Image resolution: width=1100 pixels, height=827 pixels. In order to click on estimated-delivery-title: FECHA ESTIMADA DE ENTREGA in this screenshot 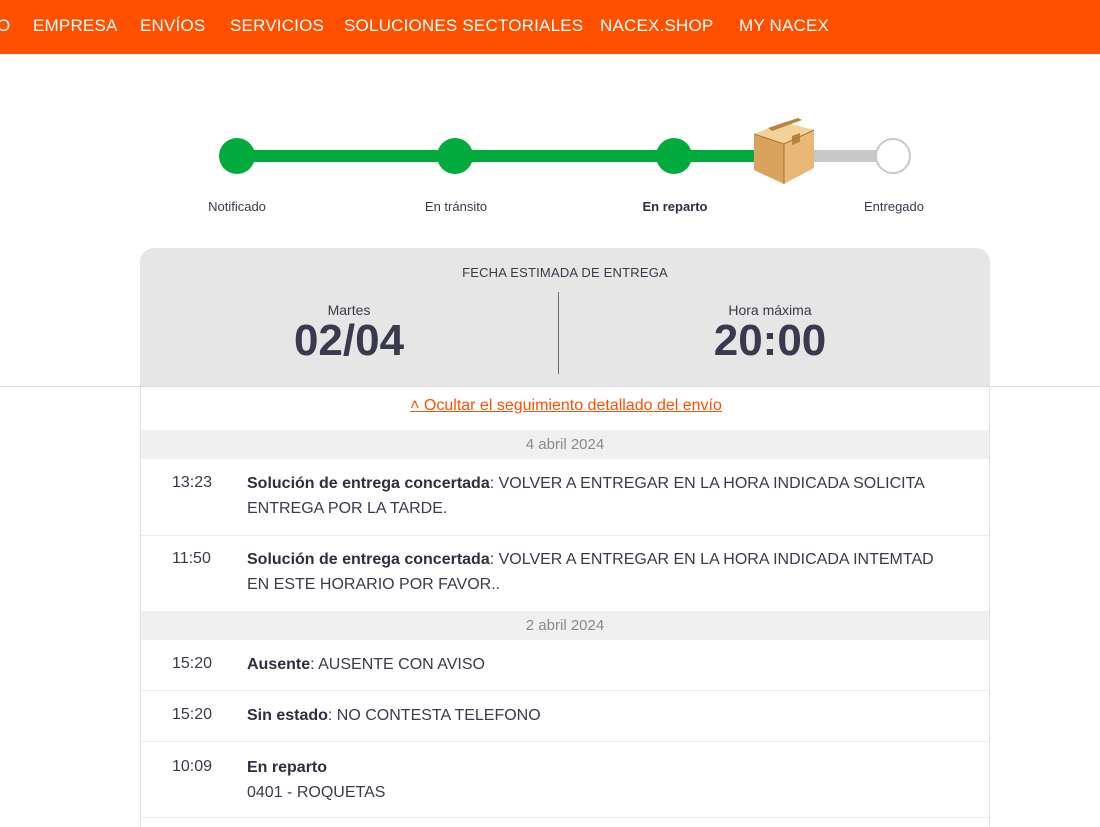, I will do `click(565, 272)`.